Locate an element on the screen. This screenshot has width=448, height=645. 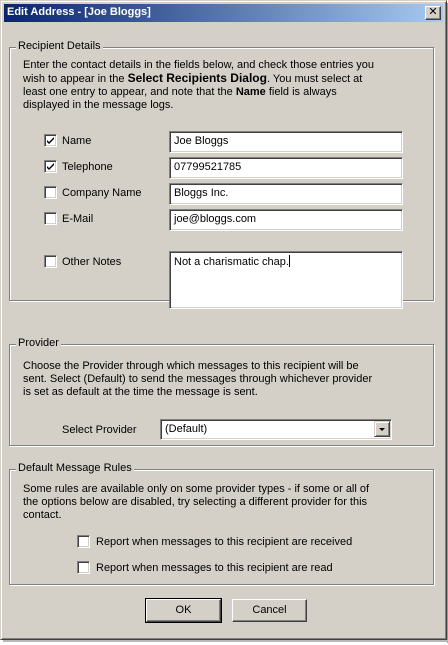
text-caret is located at coordinates (289, 261).